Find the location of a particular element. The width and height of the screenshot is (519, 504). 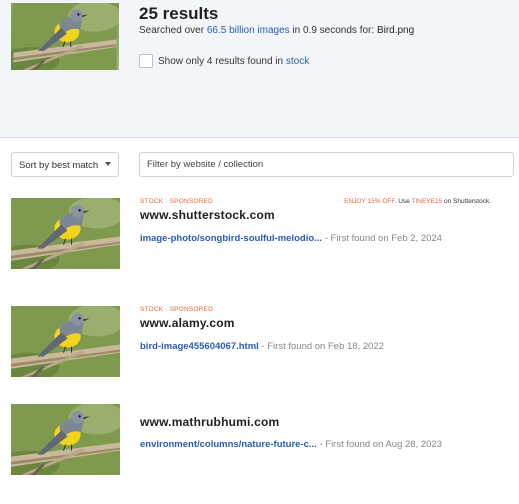

filter-input is located at coordinates (326, 164).